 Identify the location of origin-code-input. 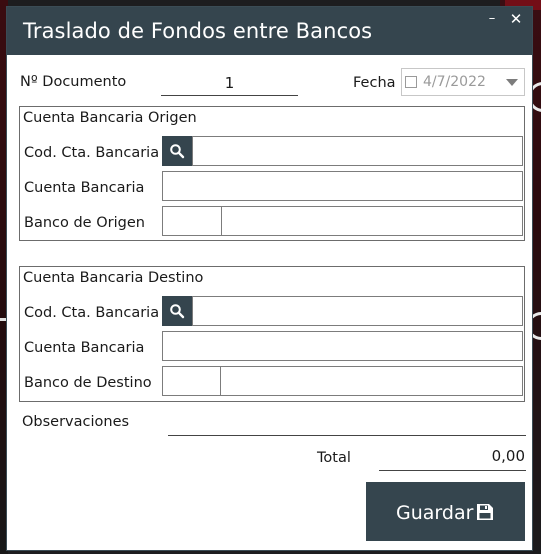
(357, 151).